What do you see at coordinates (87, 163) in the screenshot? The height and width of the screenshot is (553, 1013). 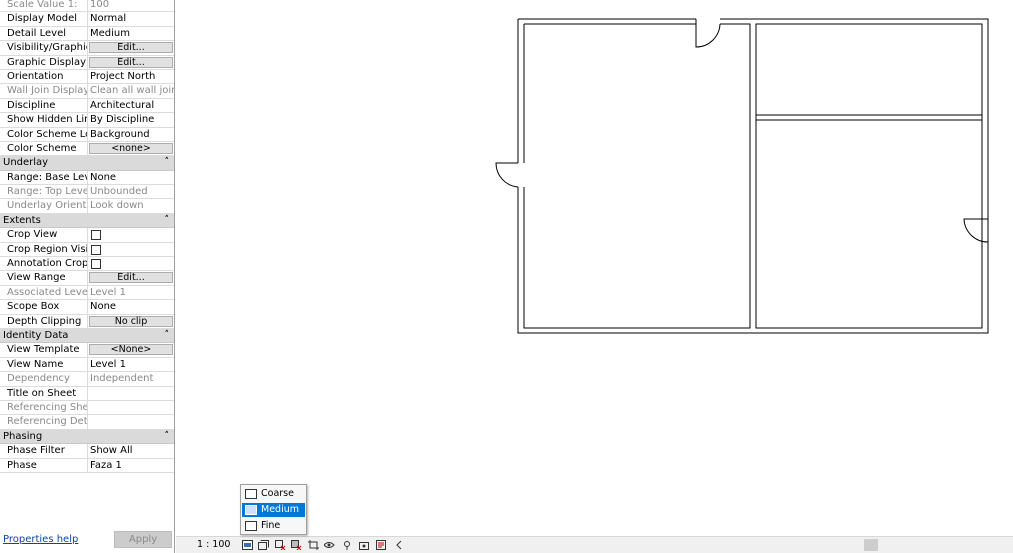 I see `group-header-underlay: Underlay ˄` at bounding box center [87, 163].